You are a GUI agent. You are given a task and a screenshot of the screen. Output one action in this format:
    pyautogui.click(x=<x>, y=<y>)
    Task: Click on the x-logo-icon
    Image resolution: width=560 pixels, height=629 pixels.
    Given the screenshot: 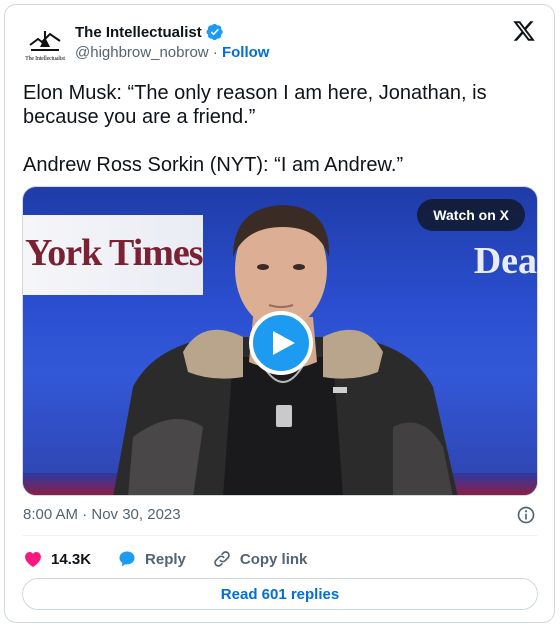 What is the action you would take?
    pyautogui.click(x=524, y=31)
    